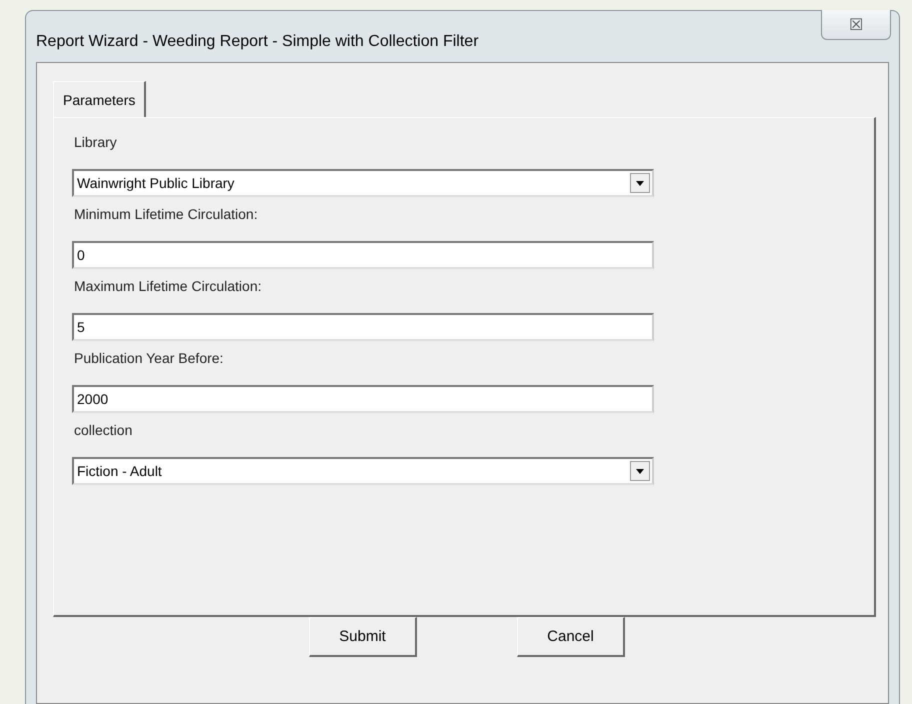 The height and width of the screenshot is (704, 912). Describe the element at coordinates (96, 142) in the screenshot. I see `field-label: Library` at that location.